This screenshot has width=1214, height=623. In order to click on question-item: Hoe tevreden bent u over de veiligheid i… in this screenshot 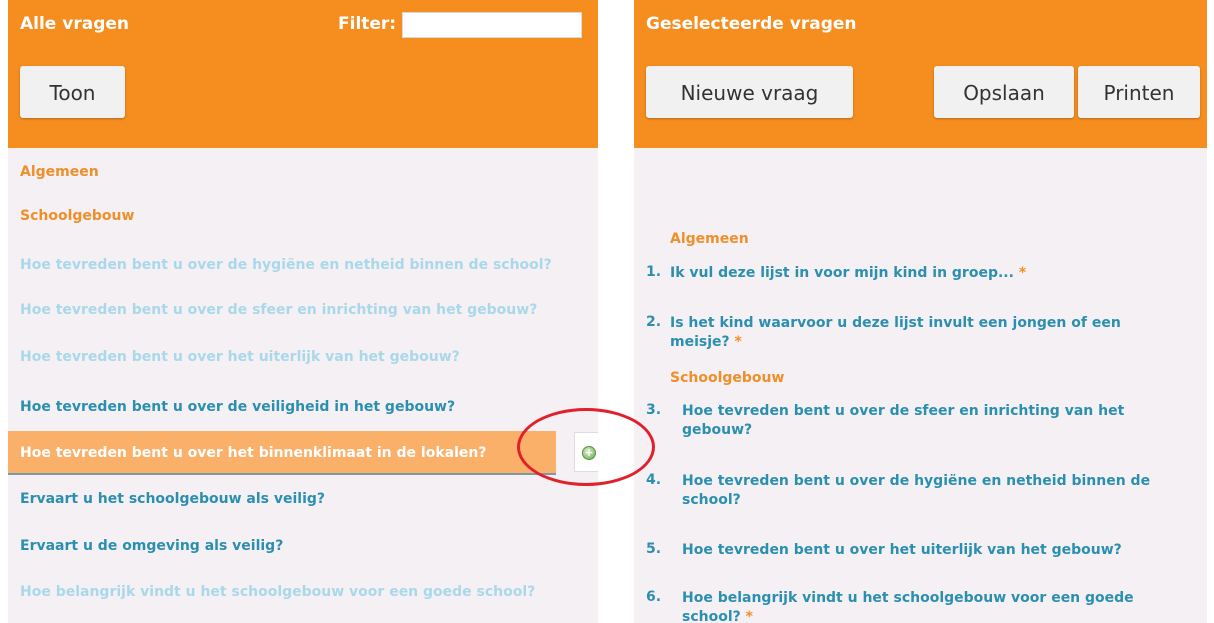, I will do `click(237, 407)`.